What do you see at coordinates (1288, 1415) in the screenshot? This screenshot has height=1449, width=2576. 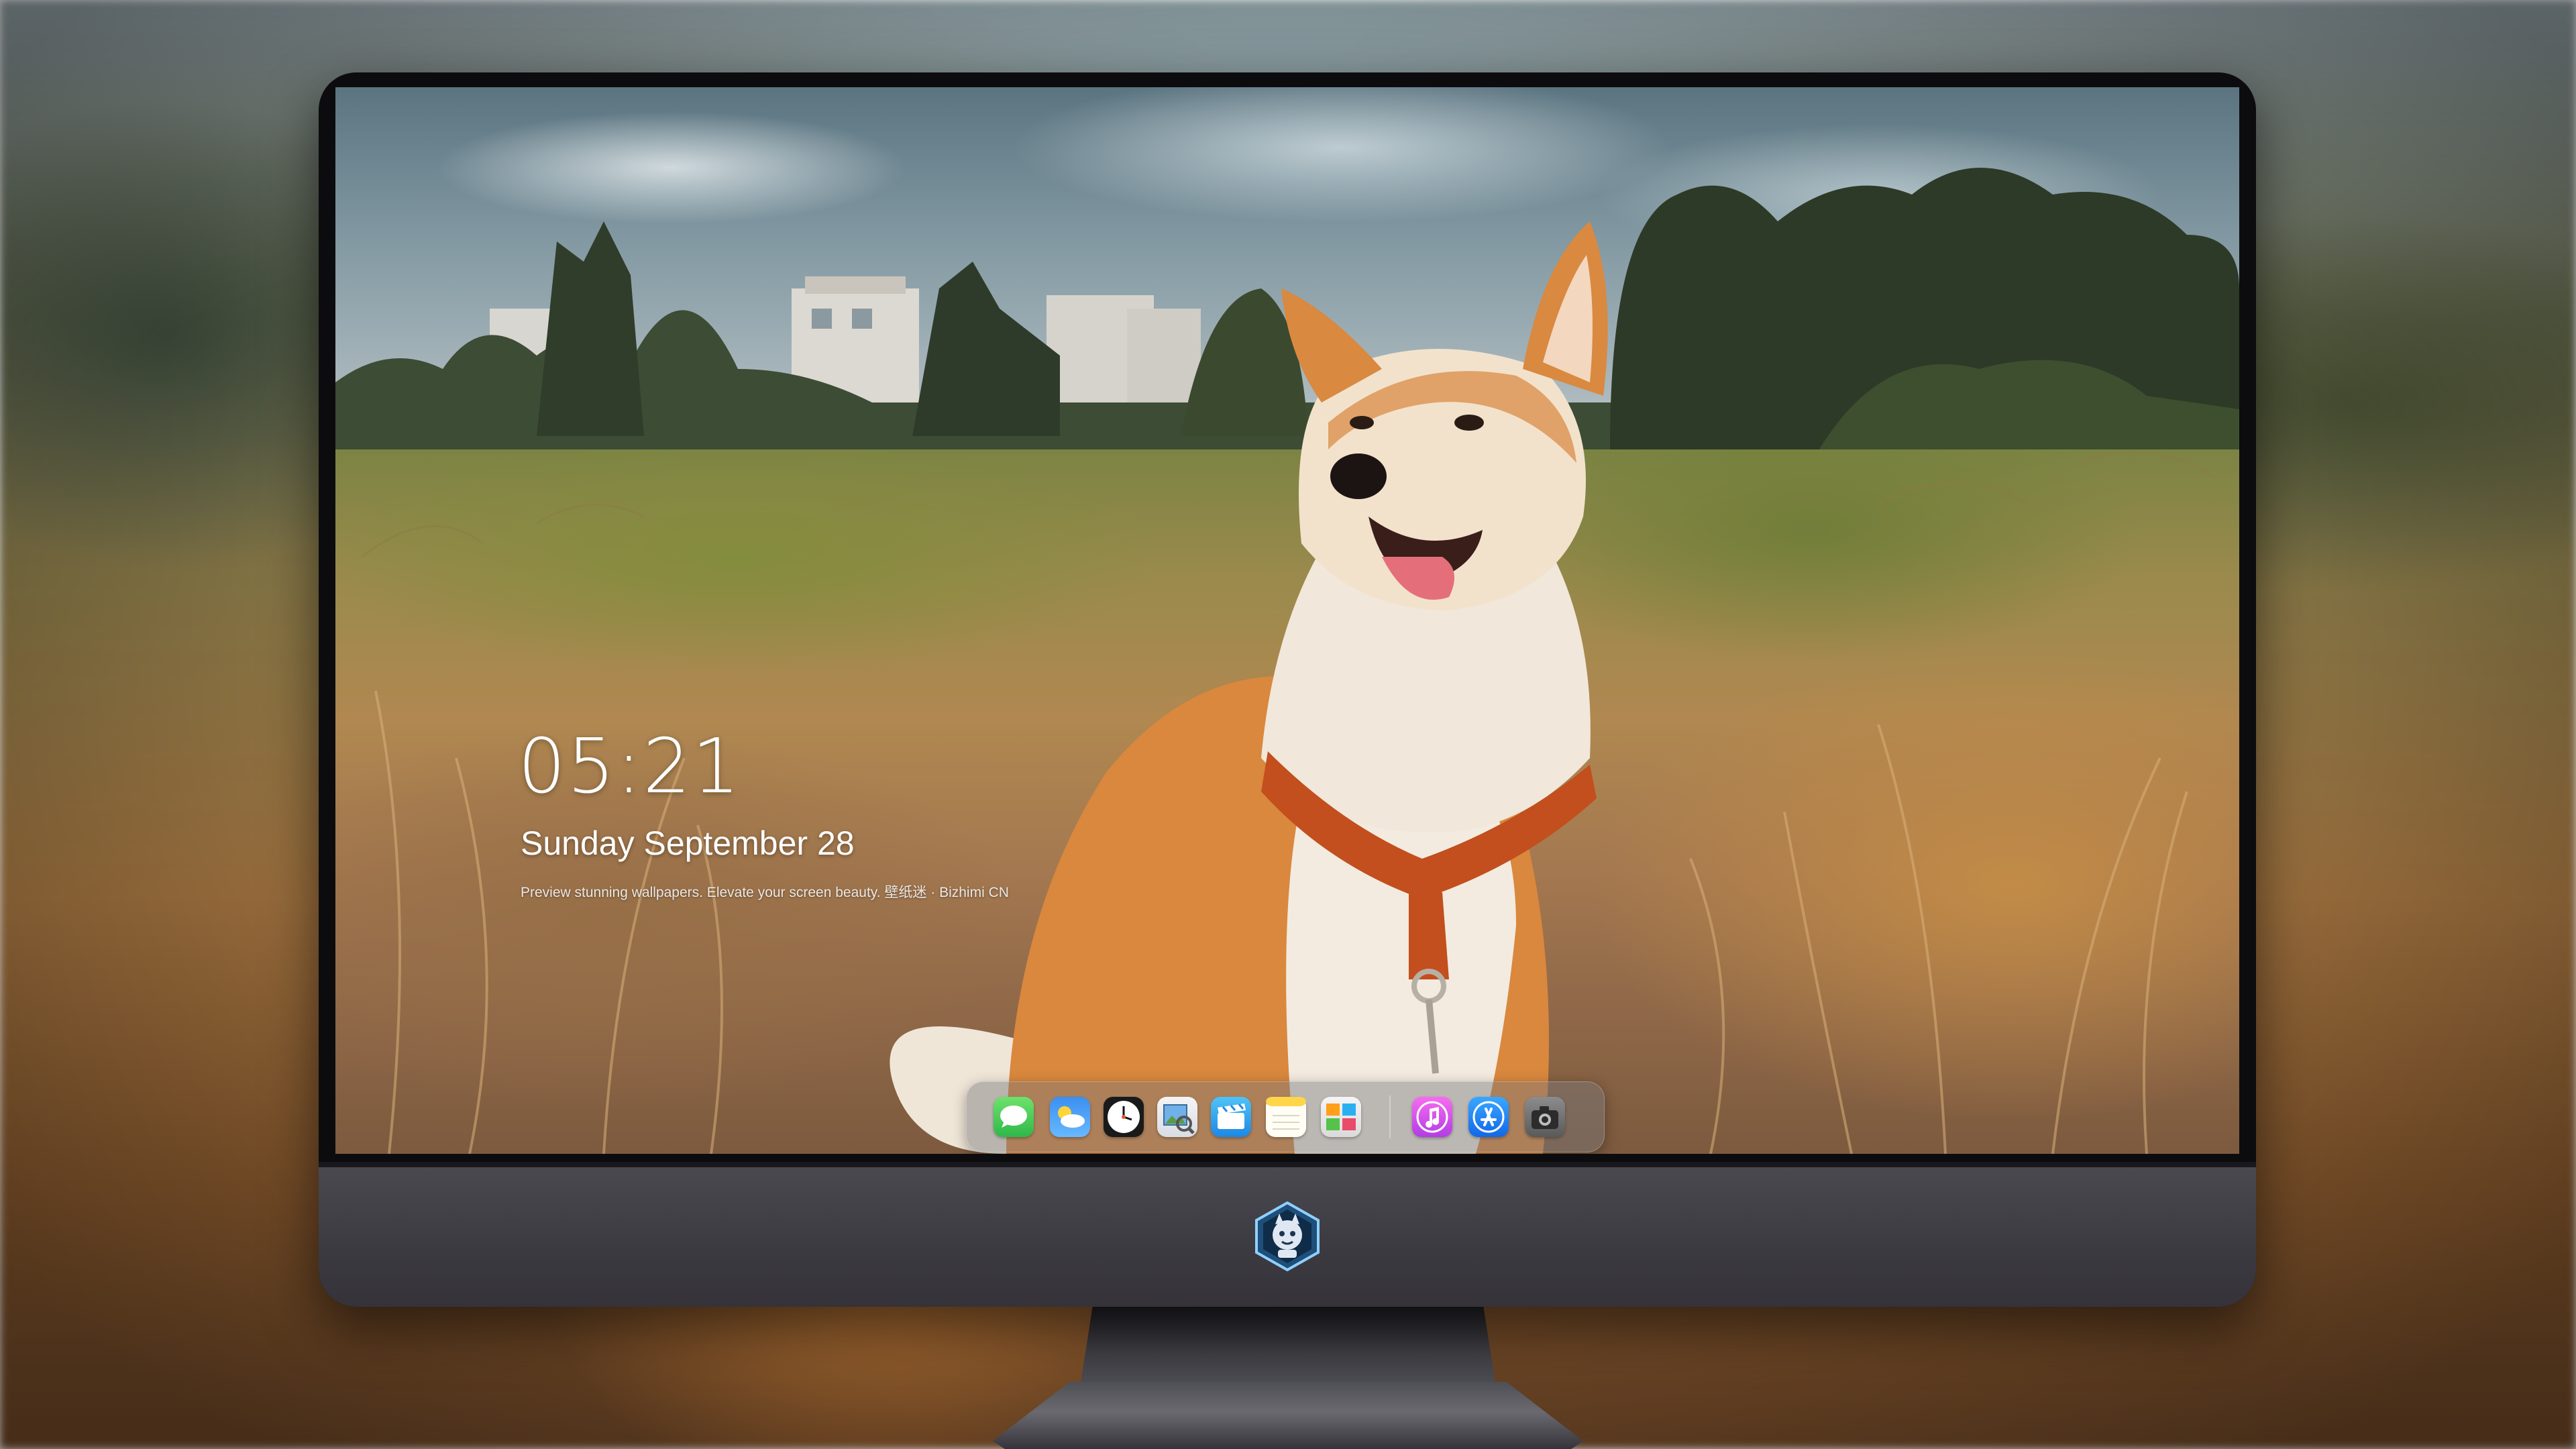 I see `monitor-stand-base` at bounding box center [1288, 1415].